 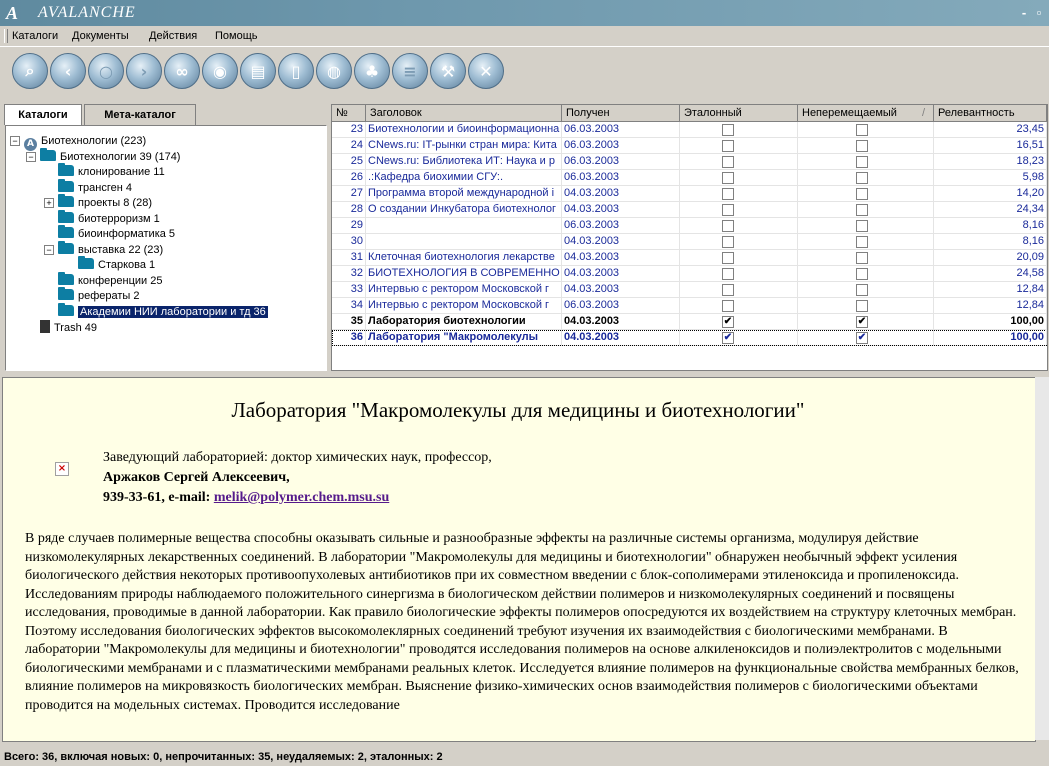 What do you see at coordinates (78, 142) in the screenshot?
I see `tree-node: − A Биотехнологии (223)` at bounding box center [78, 142].